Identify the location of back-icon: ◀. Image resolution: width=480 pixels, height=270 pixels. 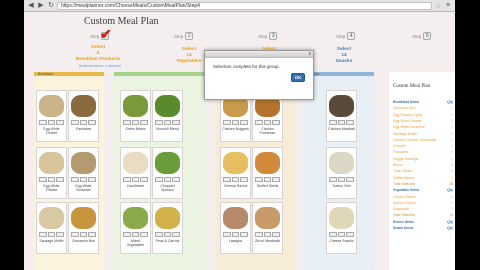
(31, 6).